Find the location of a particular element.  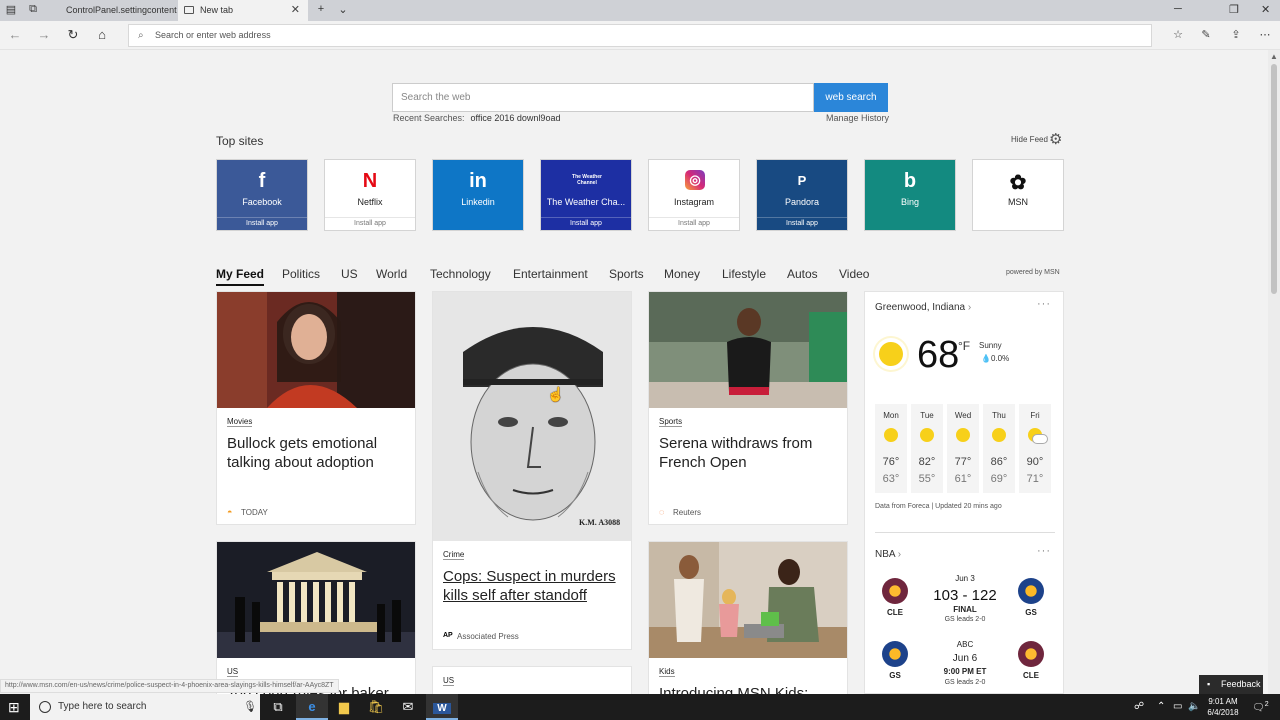

tile-name: Bing is located at coordinates (909, 202).